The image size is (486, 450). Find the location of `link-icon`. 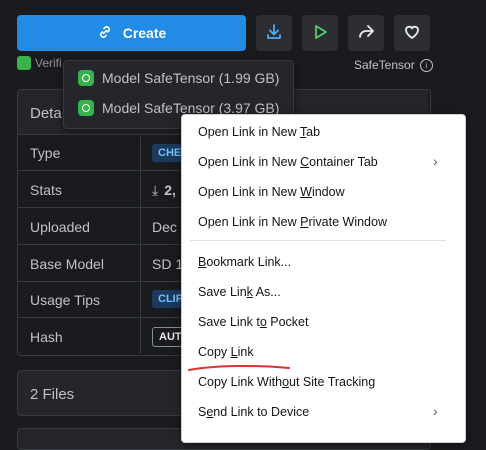

link-icon is located at coordinates (105, 33).